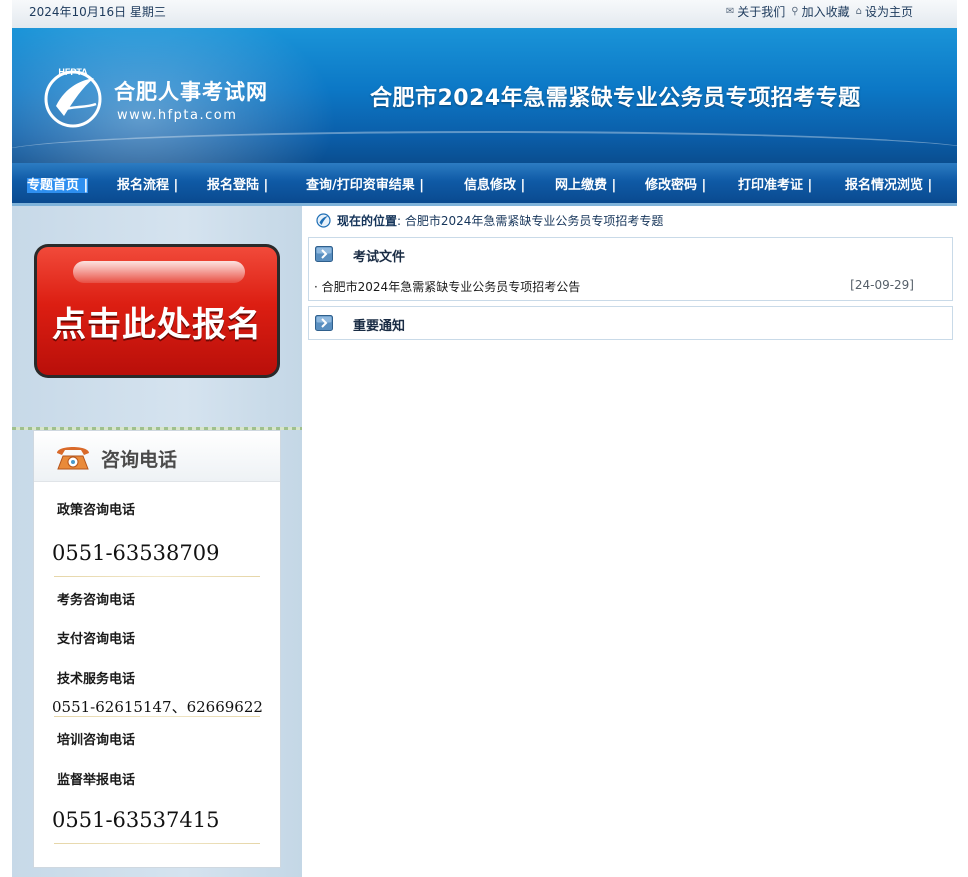 This screenshot has height=877, width=968. I want to click on top-bar: 2024年10月16日 星期三 ✉ 关于我们 ⚲ 加入收藏 ⌂ 设为主页, so click(484, 14).